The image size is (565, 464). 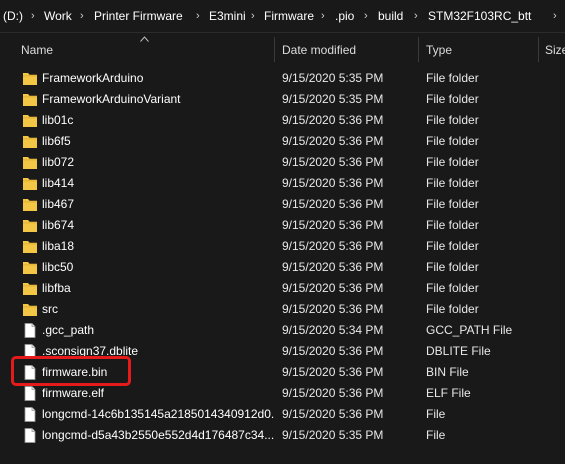 I want to click on breadcrumb-pio: .pio, so click(x=344, y=16).